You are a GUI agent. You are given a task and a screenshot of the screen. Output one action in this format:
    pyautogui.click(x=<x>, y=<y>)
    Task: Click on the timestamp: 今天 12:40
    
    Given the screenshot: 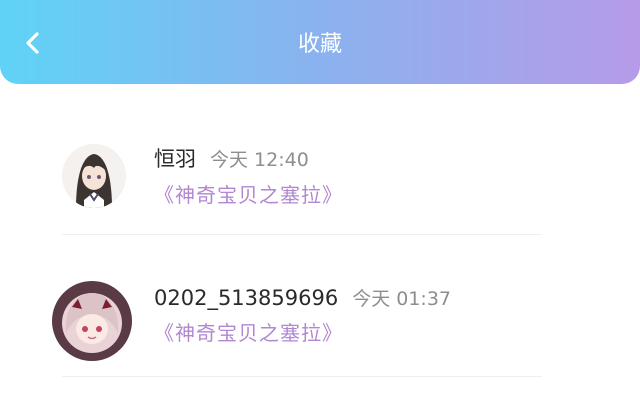 What is the action you would take?
    pyautogui.click(x=259, y=160)
    